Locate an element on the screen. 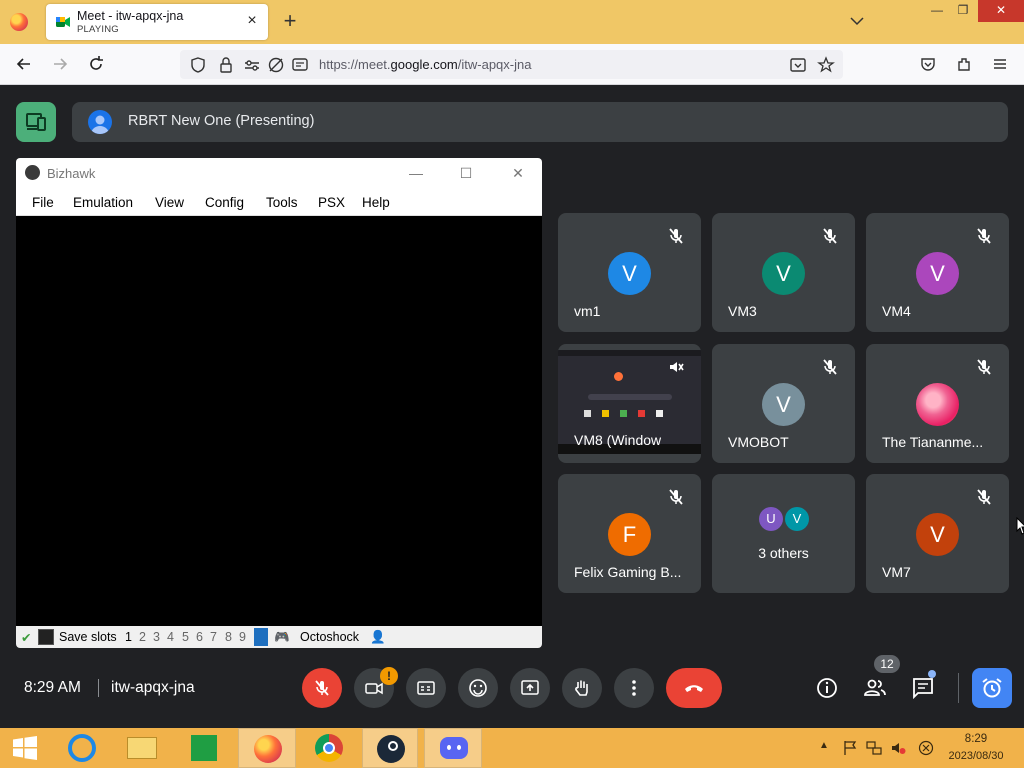 The height and width of the screenshot is (768, 1024). participant-name: VM7 is located at coordinates (896, 572).